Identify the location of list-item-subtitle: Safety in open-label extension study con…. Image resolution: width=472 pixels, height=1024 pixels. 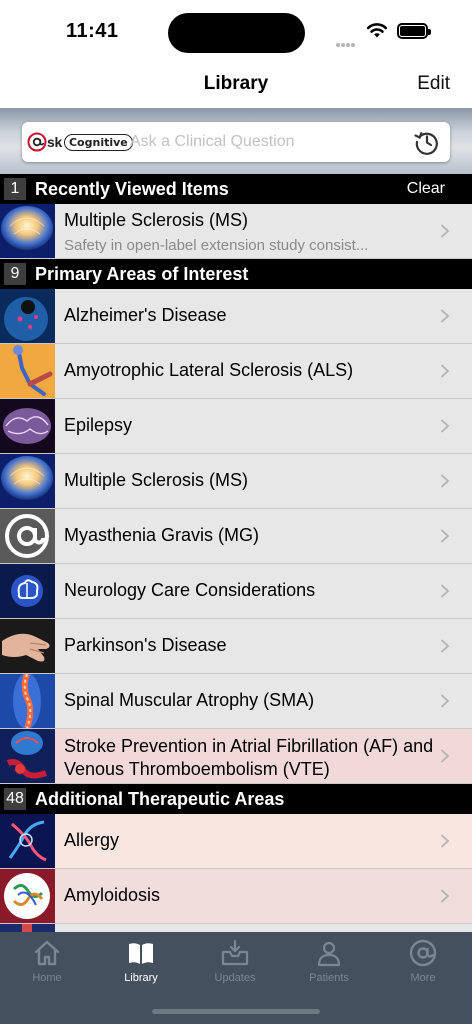
(216, 245).